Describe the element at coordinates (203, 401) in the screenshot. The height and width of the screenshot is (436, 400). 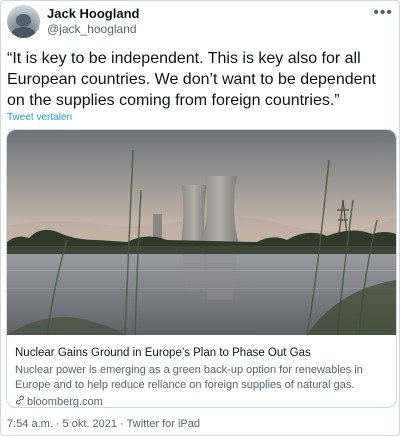
I see `card-domain: bloomberg.com` at that location.